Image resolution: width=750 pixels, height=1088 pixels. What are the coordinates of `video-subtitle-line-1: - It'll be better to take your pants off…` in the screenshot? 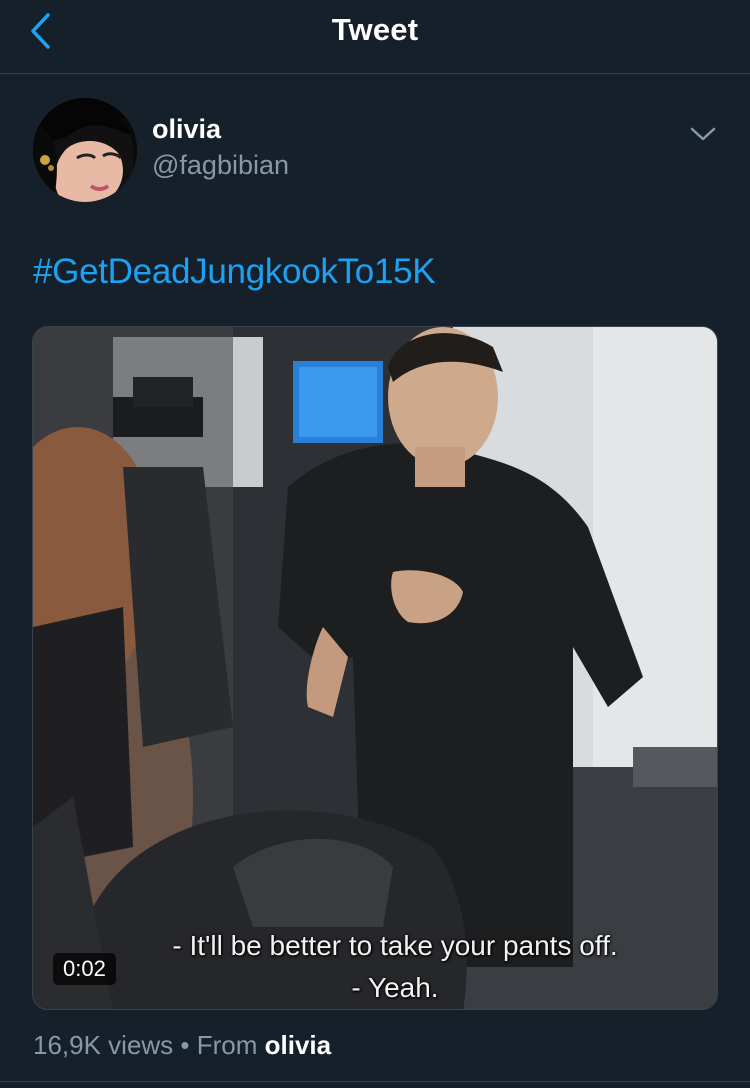 It's located at (395, 945).